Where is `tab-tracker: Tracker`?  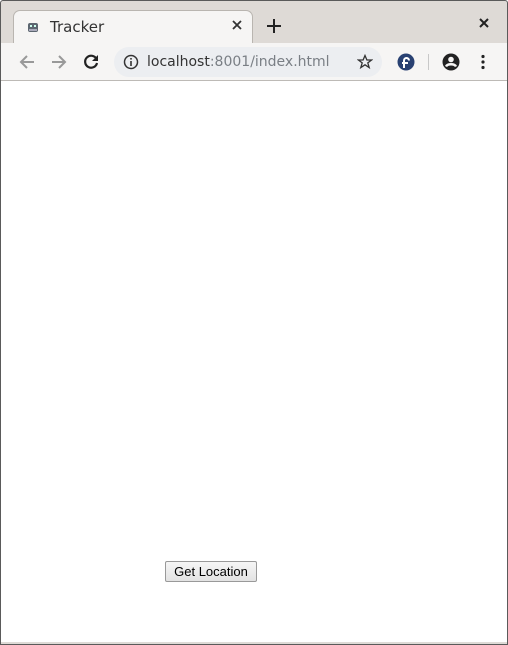
tab-tracker: Tracker is located at coordinates (133, 27).